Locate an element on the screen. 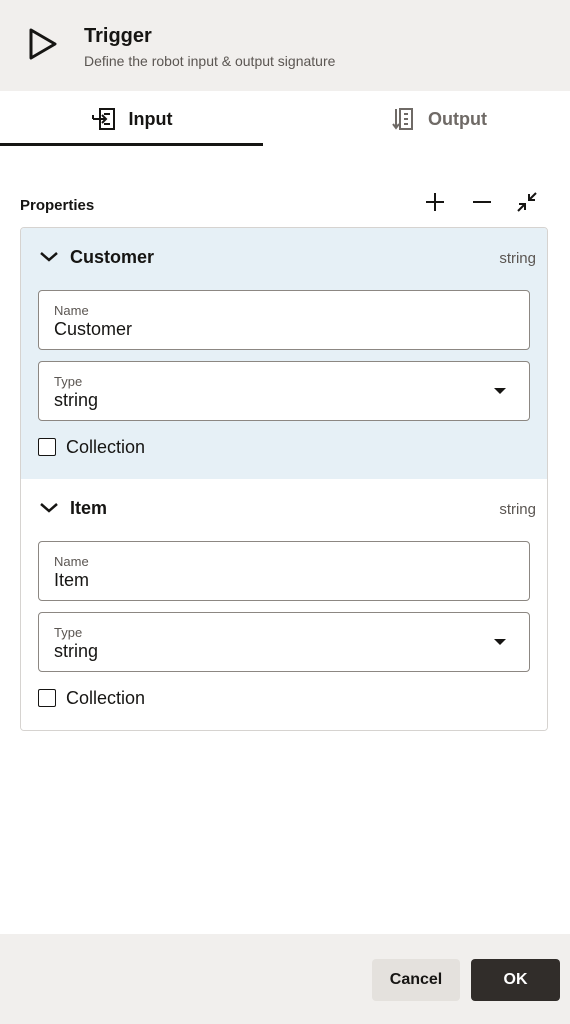  tab-output: Output is located at coordinates (438, 119).